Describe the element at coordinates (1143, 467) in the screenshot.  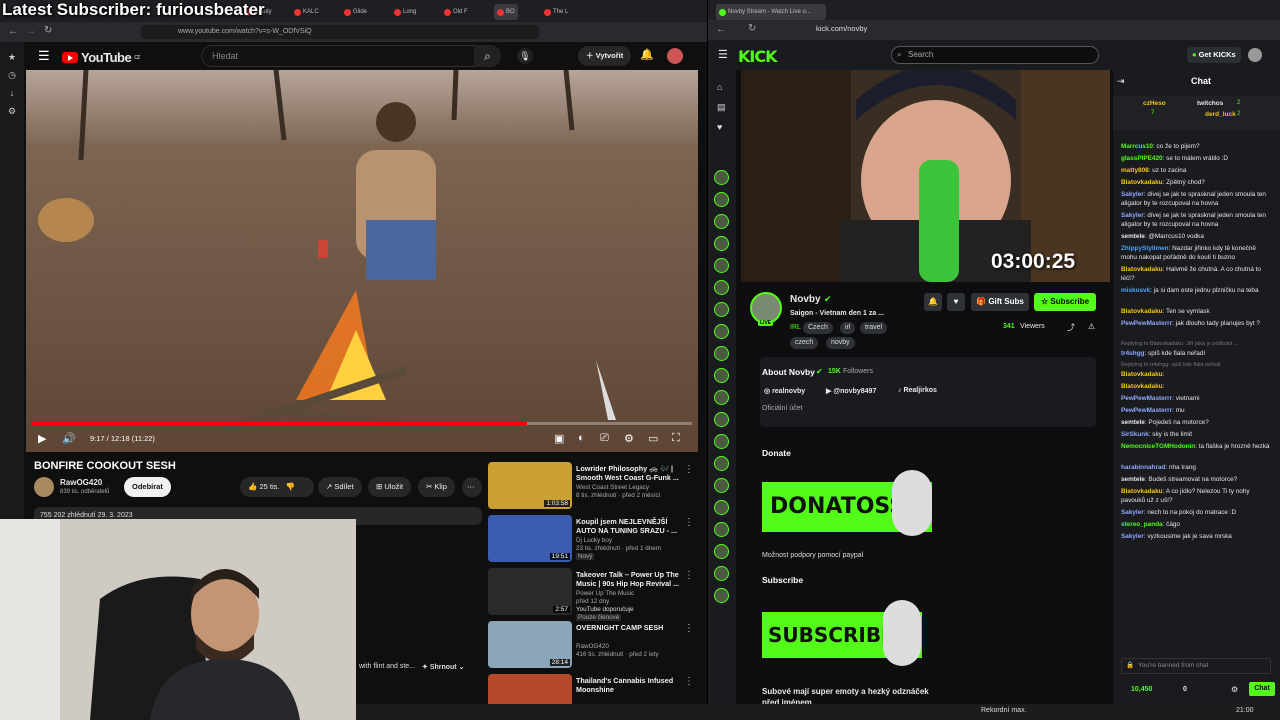
I see `chat-username: harabinnahrad` at that location.